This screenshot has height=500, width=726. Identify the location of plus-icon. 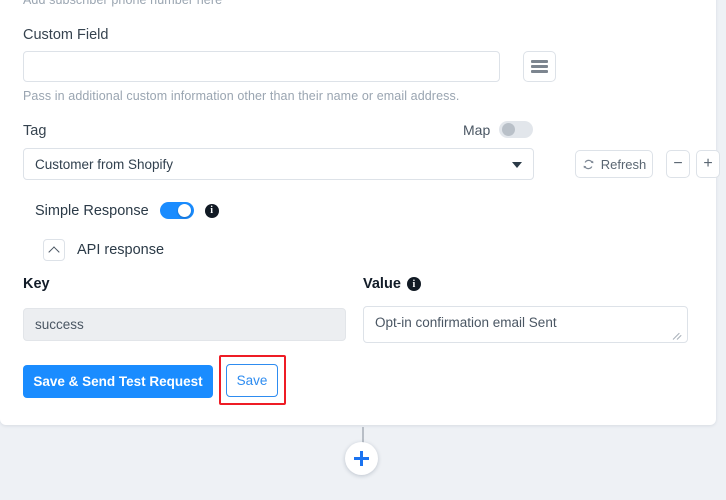
(361, 458).